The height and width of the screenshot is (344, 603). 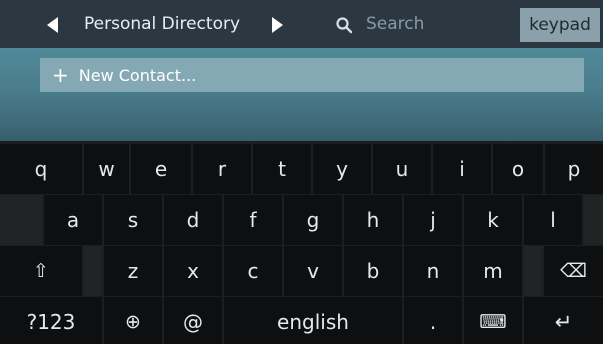 What do you see at coordinates (433, 320) in the screenshot?
I see `period-key: .` at bounding box center [433, 320].